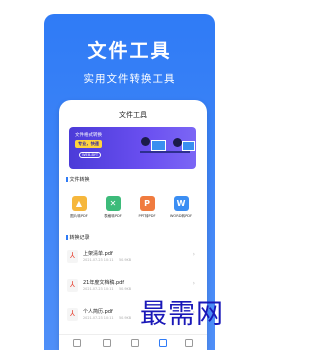 This screenshot has width=320, height=350. I want to click on tool-excel-to-pdf: ✕ 表格转PDF, so click(113, 207).